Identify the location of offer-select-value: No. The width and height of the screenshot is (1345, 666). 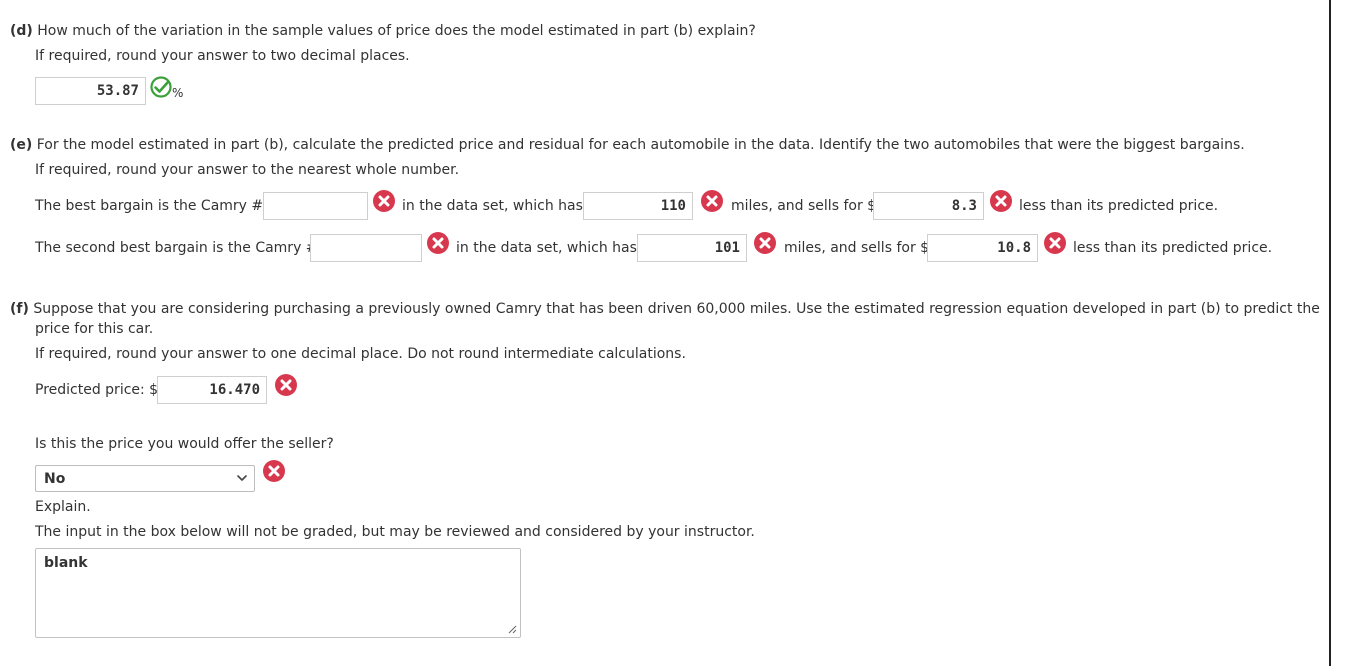
(55, 479).